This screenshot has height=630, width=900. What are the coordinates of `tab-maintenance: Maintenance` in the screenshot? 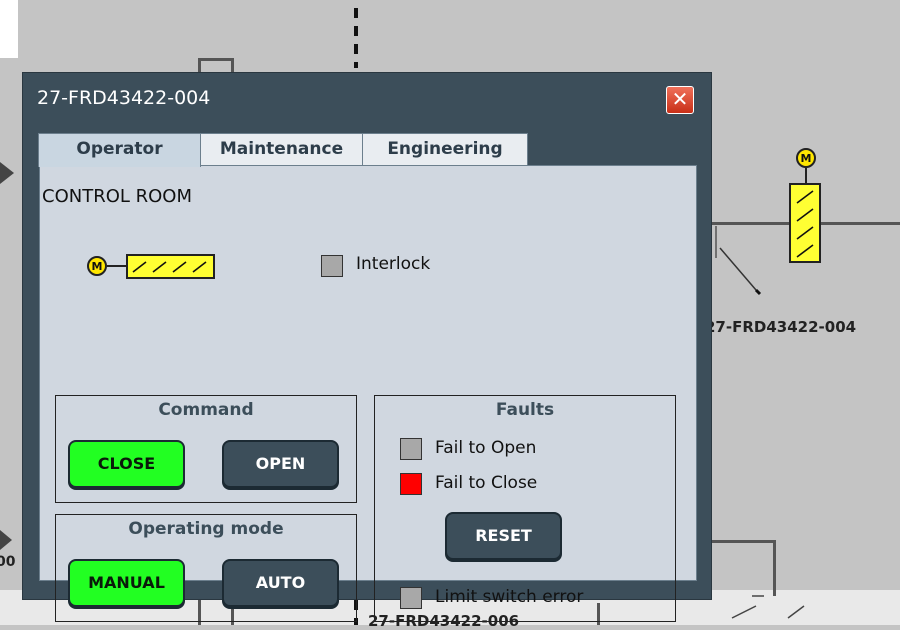 It's located at (281, 149).